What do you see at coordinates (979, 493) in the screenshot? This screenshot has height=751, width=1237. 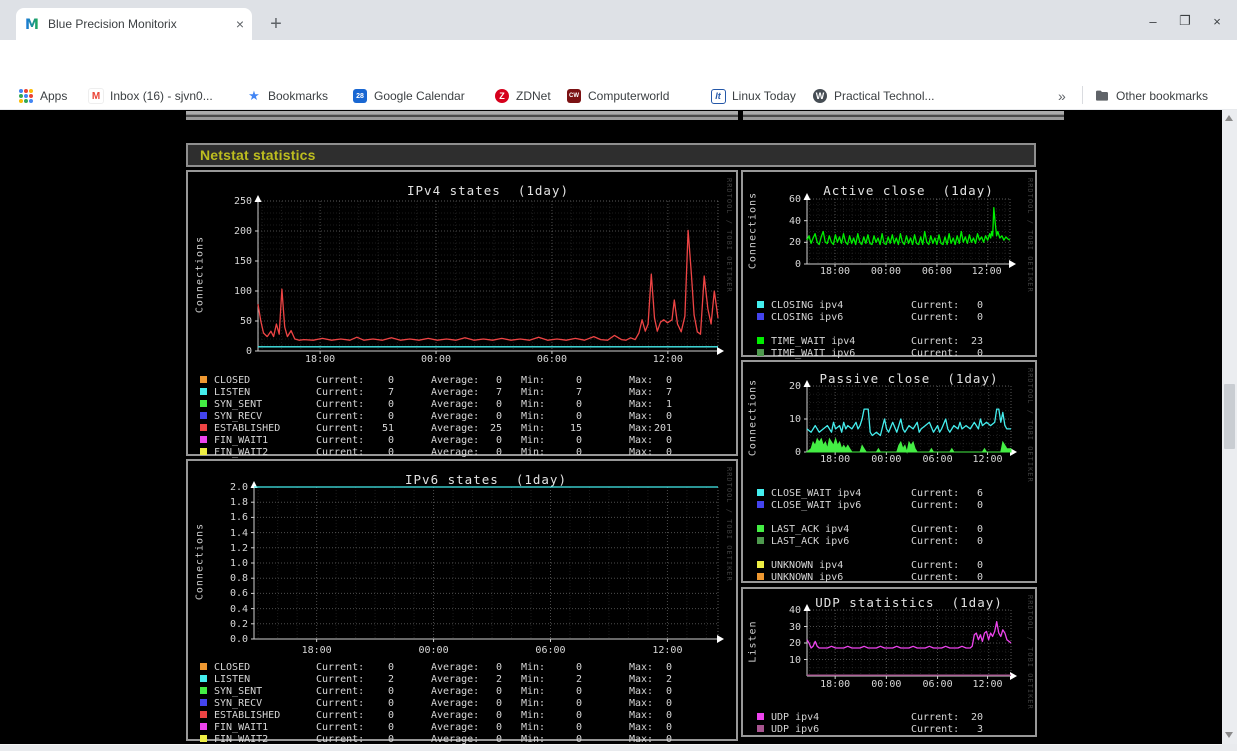 I see `legend-value: 6` at bounding box center [979, 493].